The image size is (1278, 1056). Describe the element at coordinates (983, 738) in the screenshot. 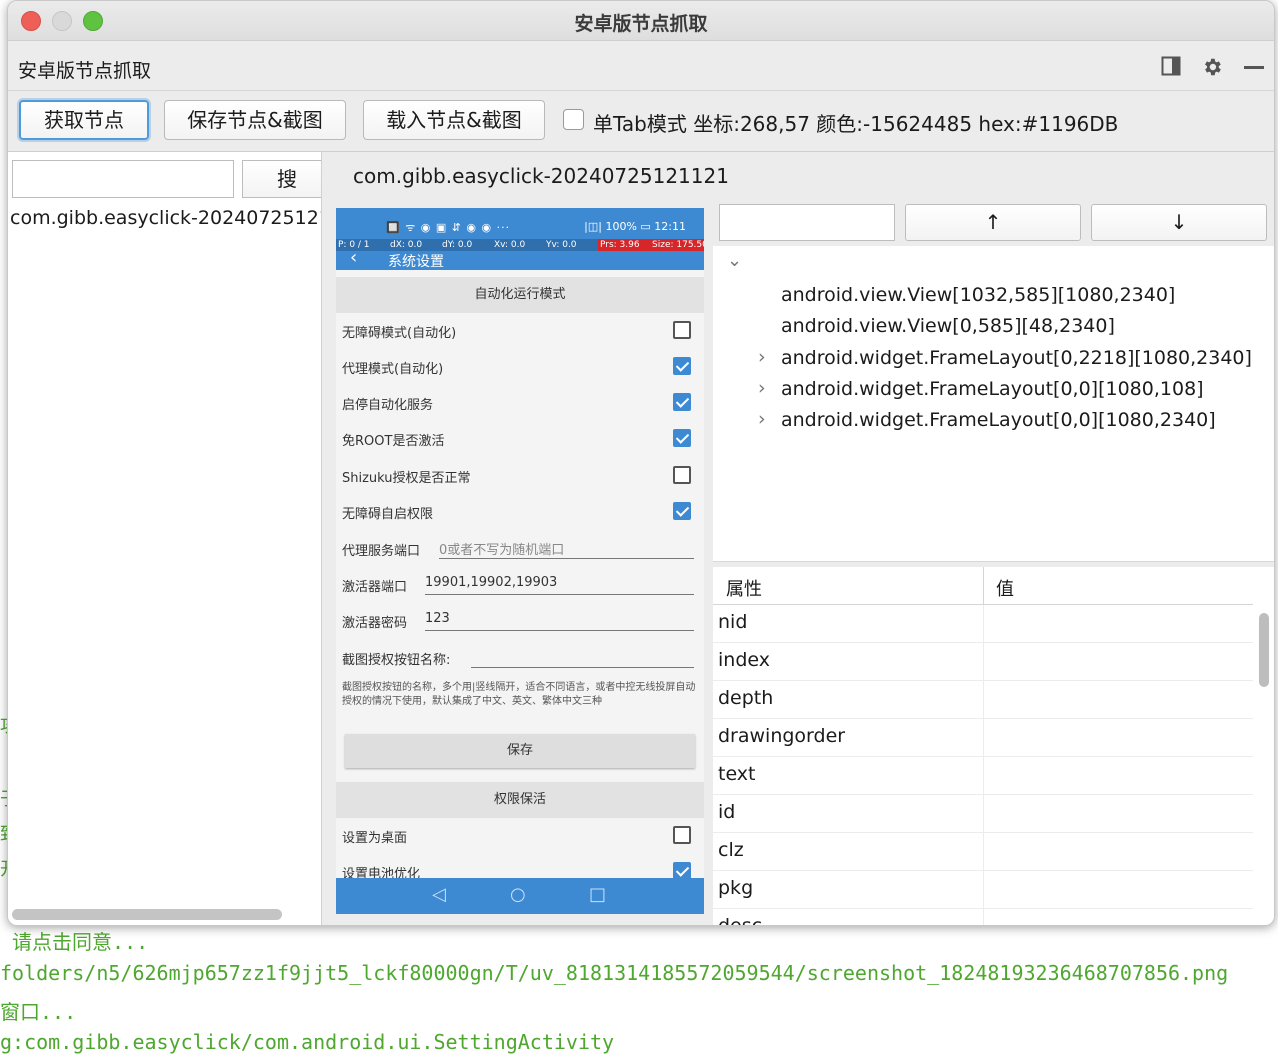

I see `table-row: drawingorder` at that location.